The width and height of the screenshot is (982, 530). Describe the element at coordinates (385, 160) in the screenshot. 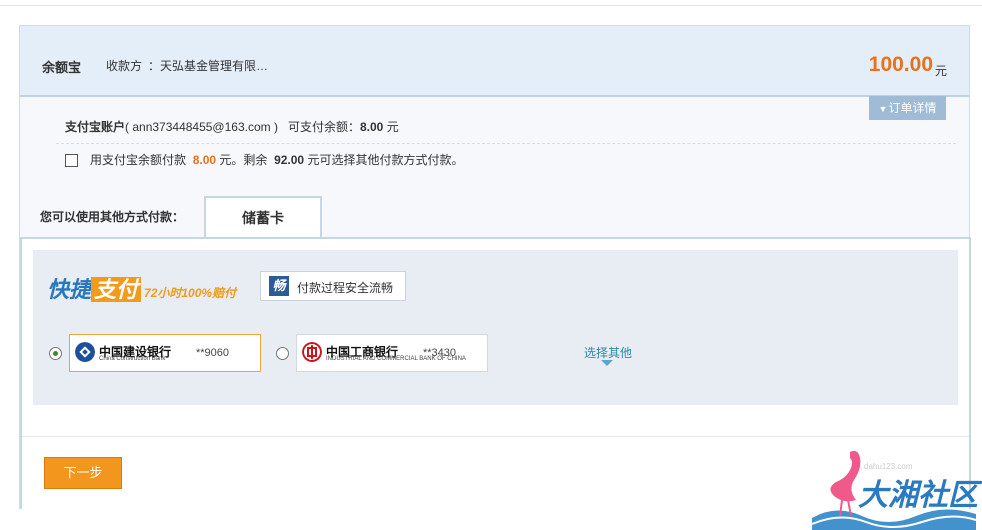

I see `use-balance-suffix: 元可选择其他付款方式付款。` at that location.